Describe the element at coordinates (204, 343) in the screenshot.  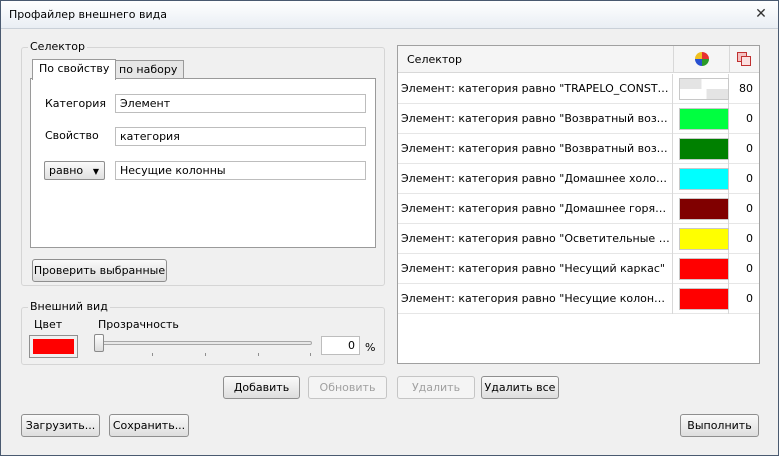
I see `transparency-slider-track` at that location.